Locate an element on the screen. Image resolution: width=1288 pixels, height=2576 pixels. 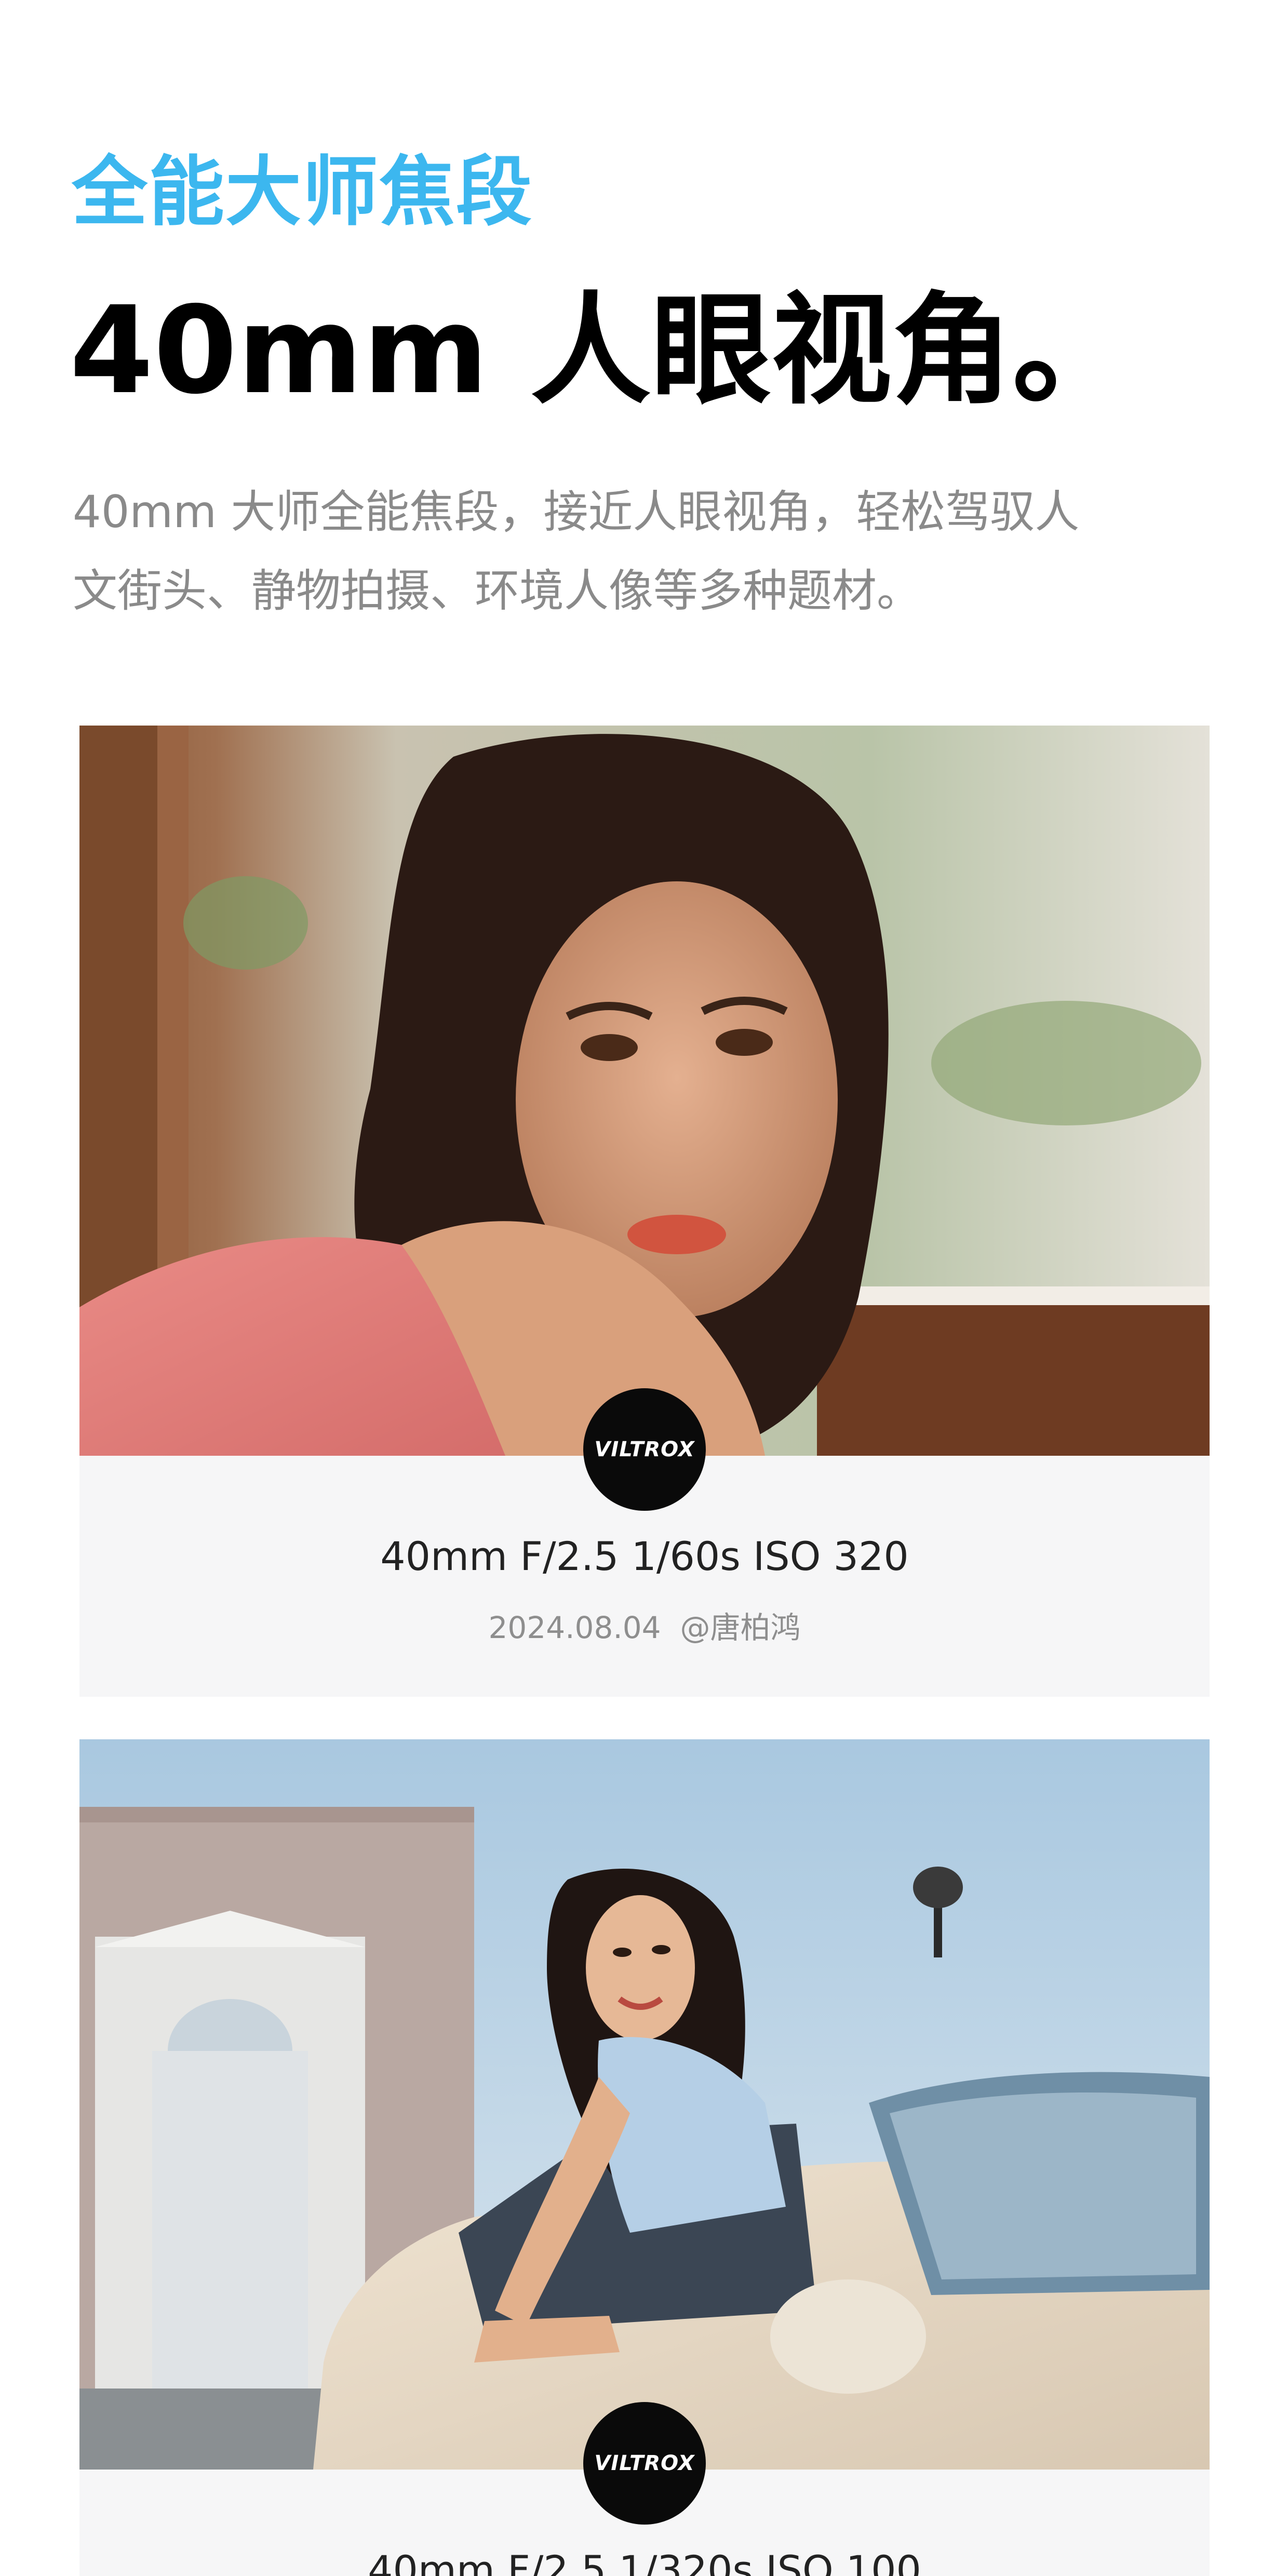
section-headline: 40mm 人眼视角。 is located at coordinates (602, 351).